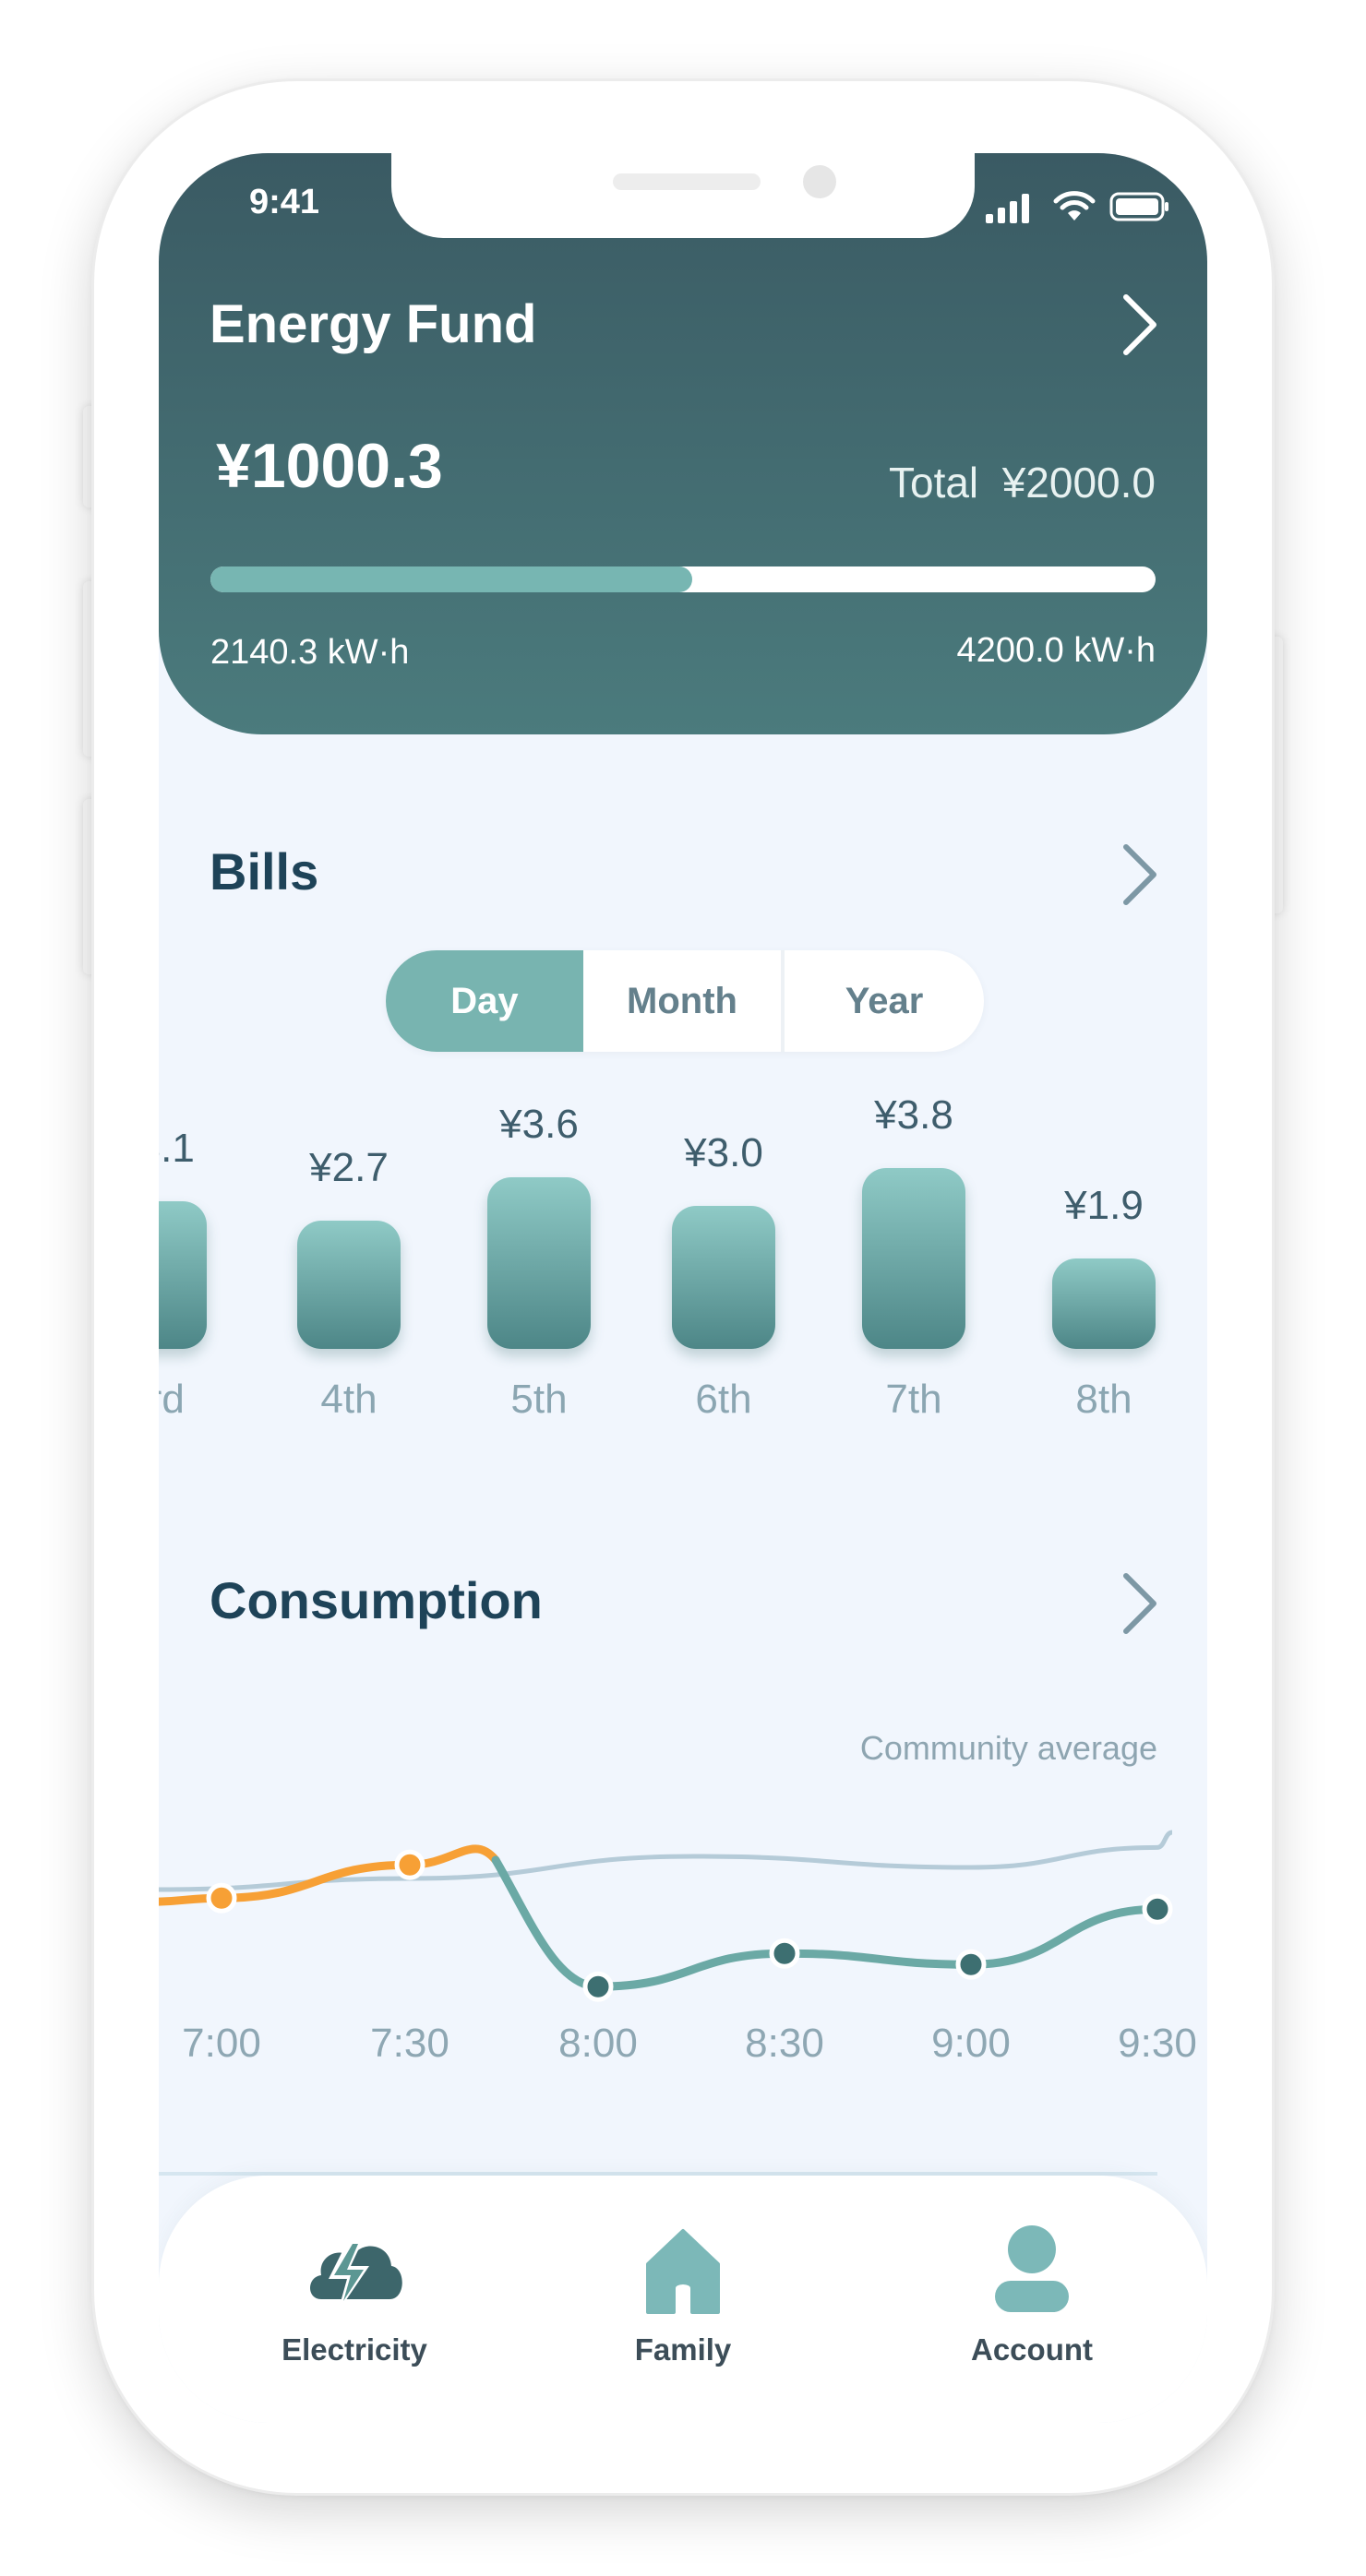  What do you see at coordinates (1032, 2349) in the screenshot?
I see `nav-account-label: Account` at bounding box center [1032, 2349].